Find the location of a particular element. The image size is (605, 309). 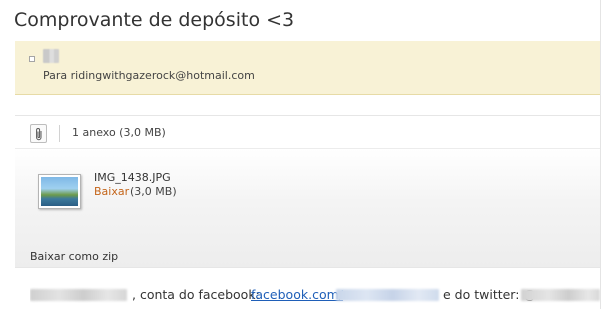

sender-checkbox is located at coordinates (32, 59).